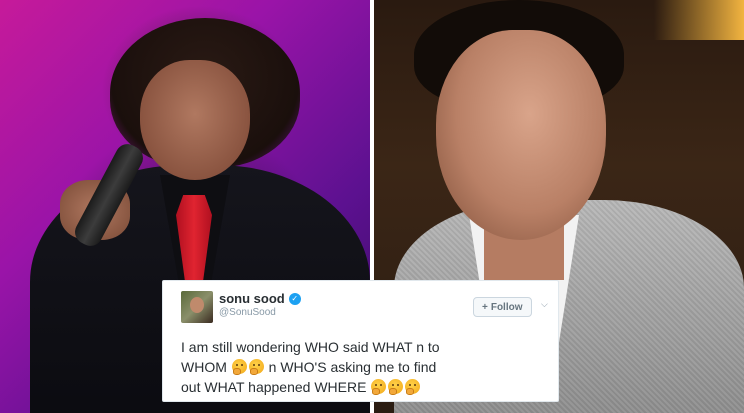 The width and height of the screenshot is (744, 413). Describe the element at coordinates (310, 347) in the screenshot. I see `tweet-text-line-1: I am still wondering WHO said WHAT n to` at that location.